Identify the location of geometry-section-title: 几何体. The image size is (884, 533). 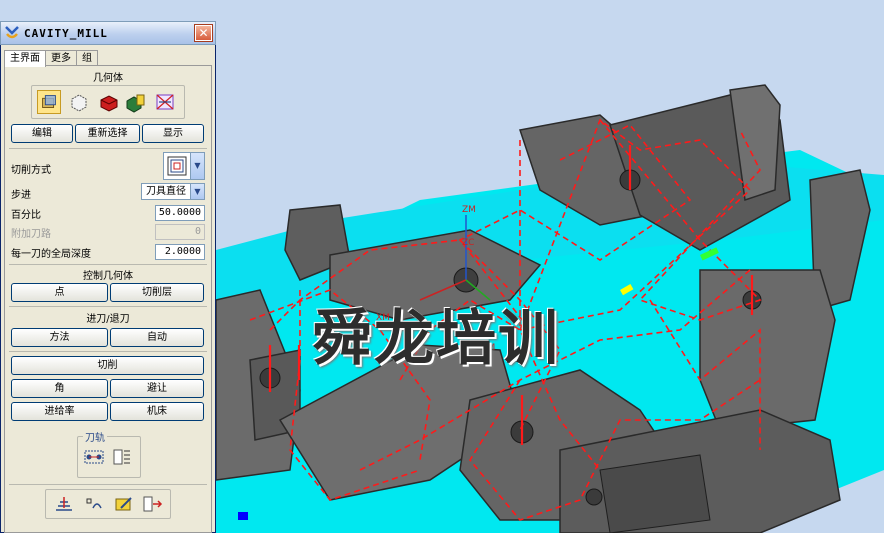
(108, 78).